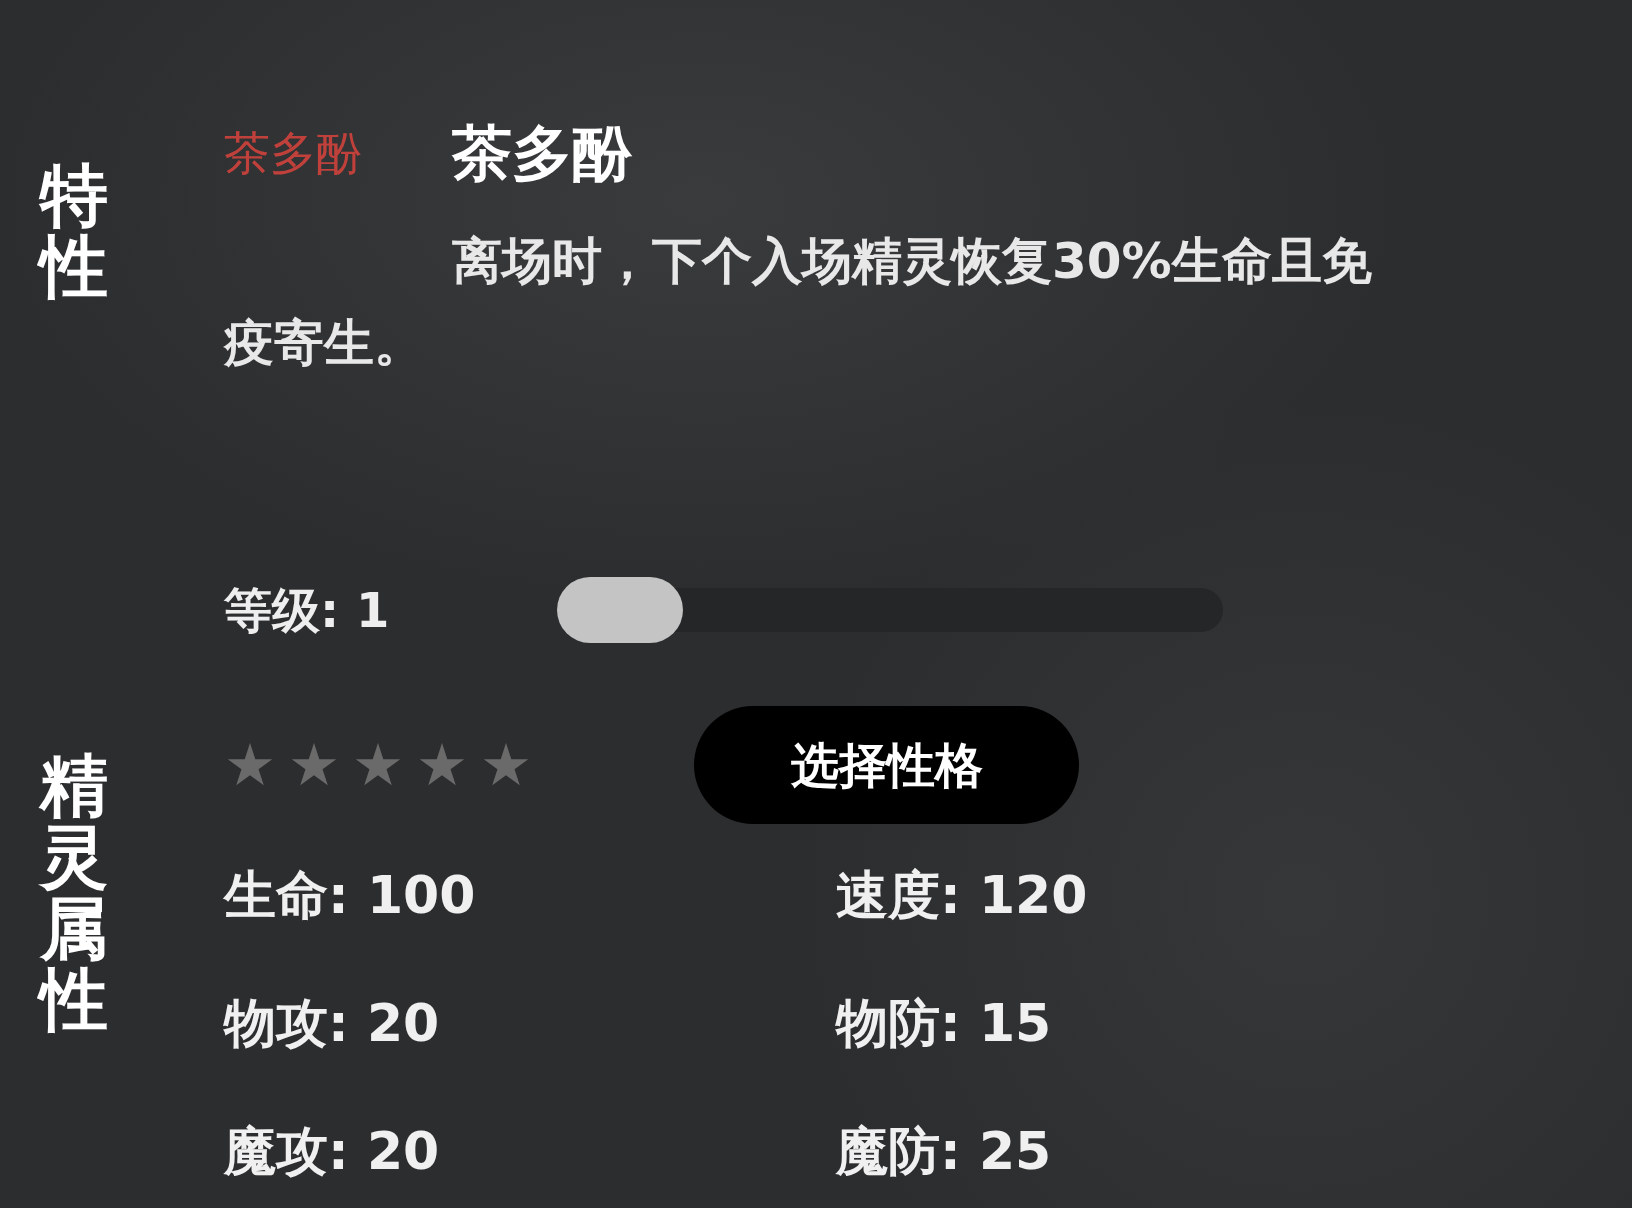 Image resolution: width=1632 pixels, height=1208 pixels. Describe the element at coordinates (798, 302) in the screenshot. I see `trait-description: 离场时，下个入场精灵恢复30%生命且免疫寄生。` at that location.